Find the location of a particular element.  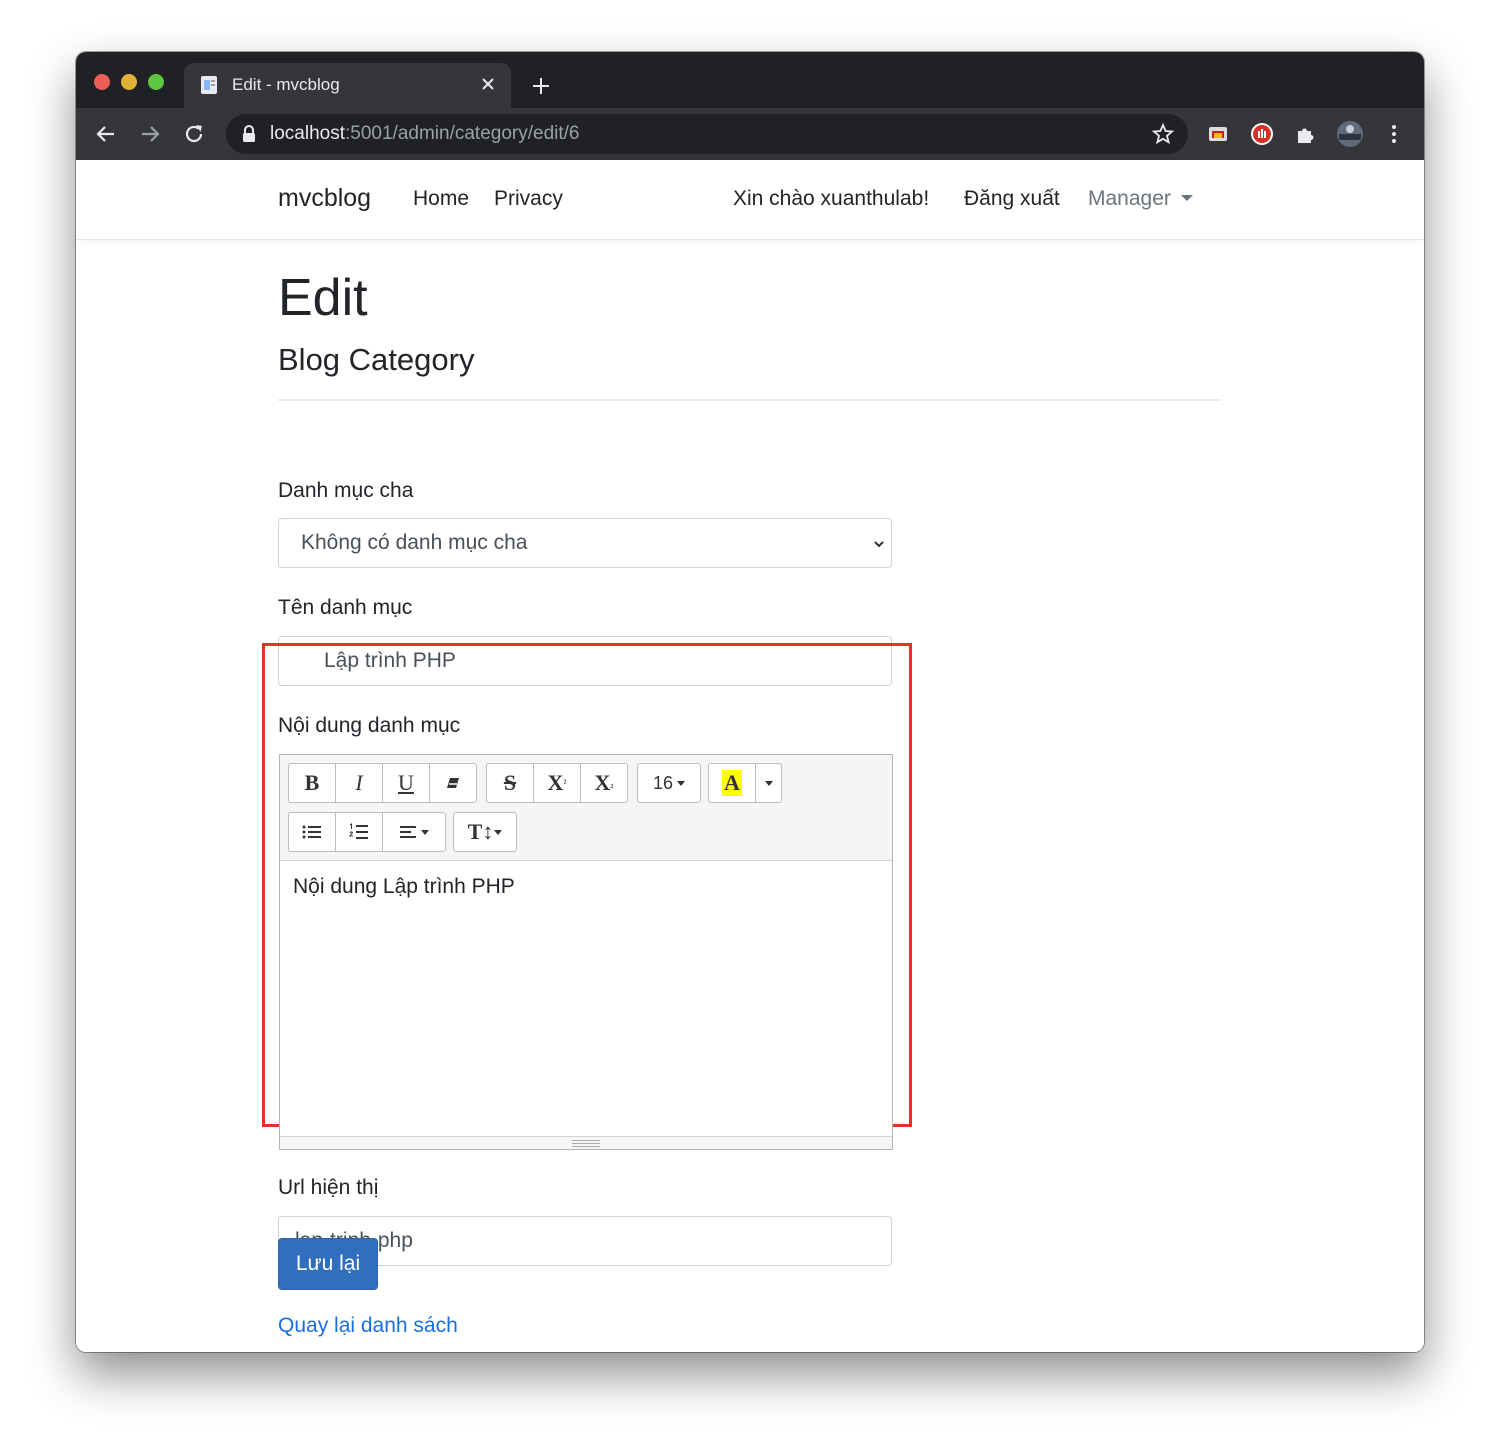

paragraph-button-group is located at coordinates (367, 832).